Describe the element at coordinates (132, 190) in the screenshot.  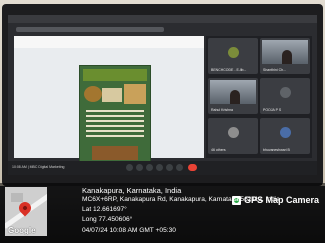
I see `location-title: Kanakapura, Karnataka, India` at that location.